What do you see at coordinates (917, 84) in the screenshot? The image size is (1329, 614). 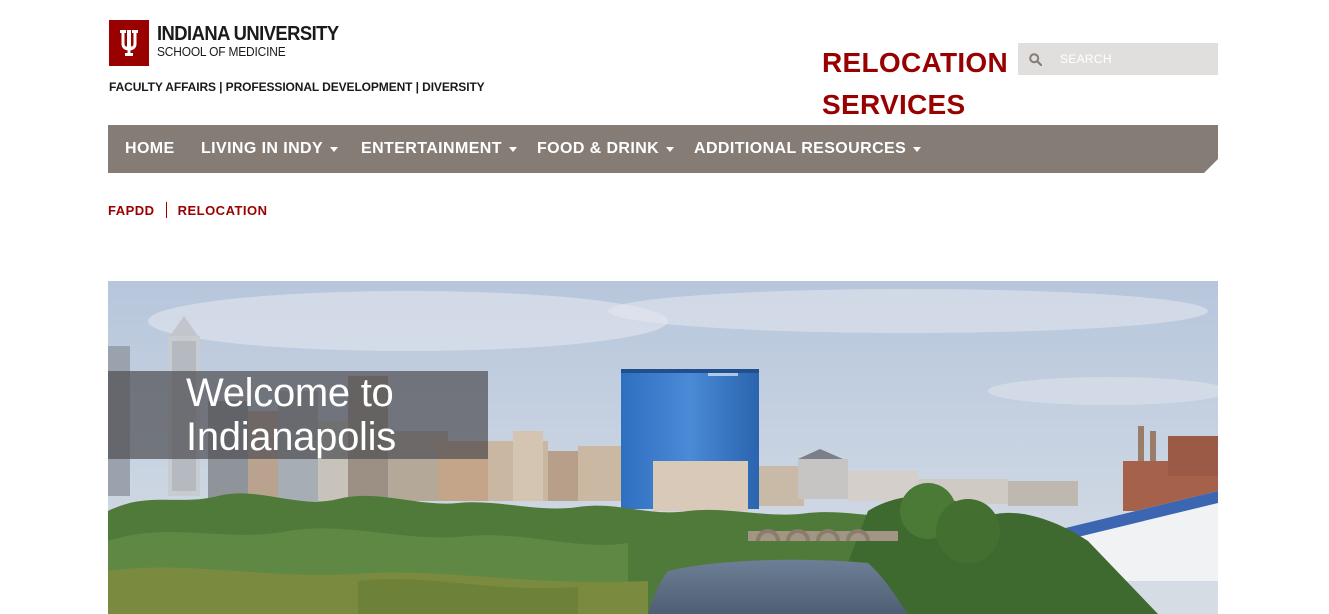 I see `site-title: RELOCATION SERVICES` at bounding box center [917, 84].